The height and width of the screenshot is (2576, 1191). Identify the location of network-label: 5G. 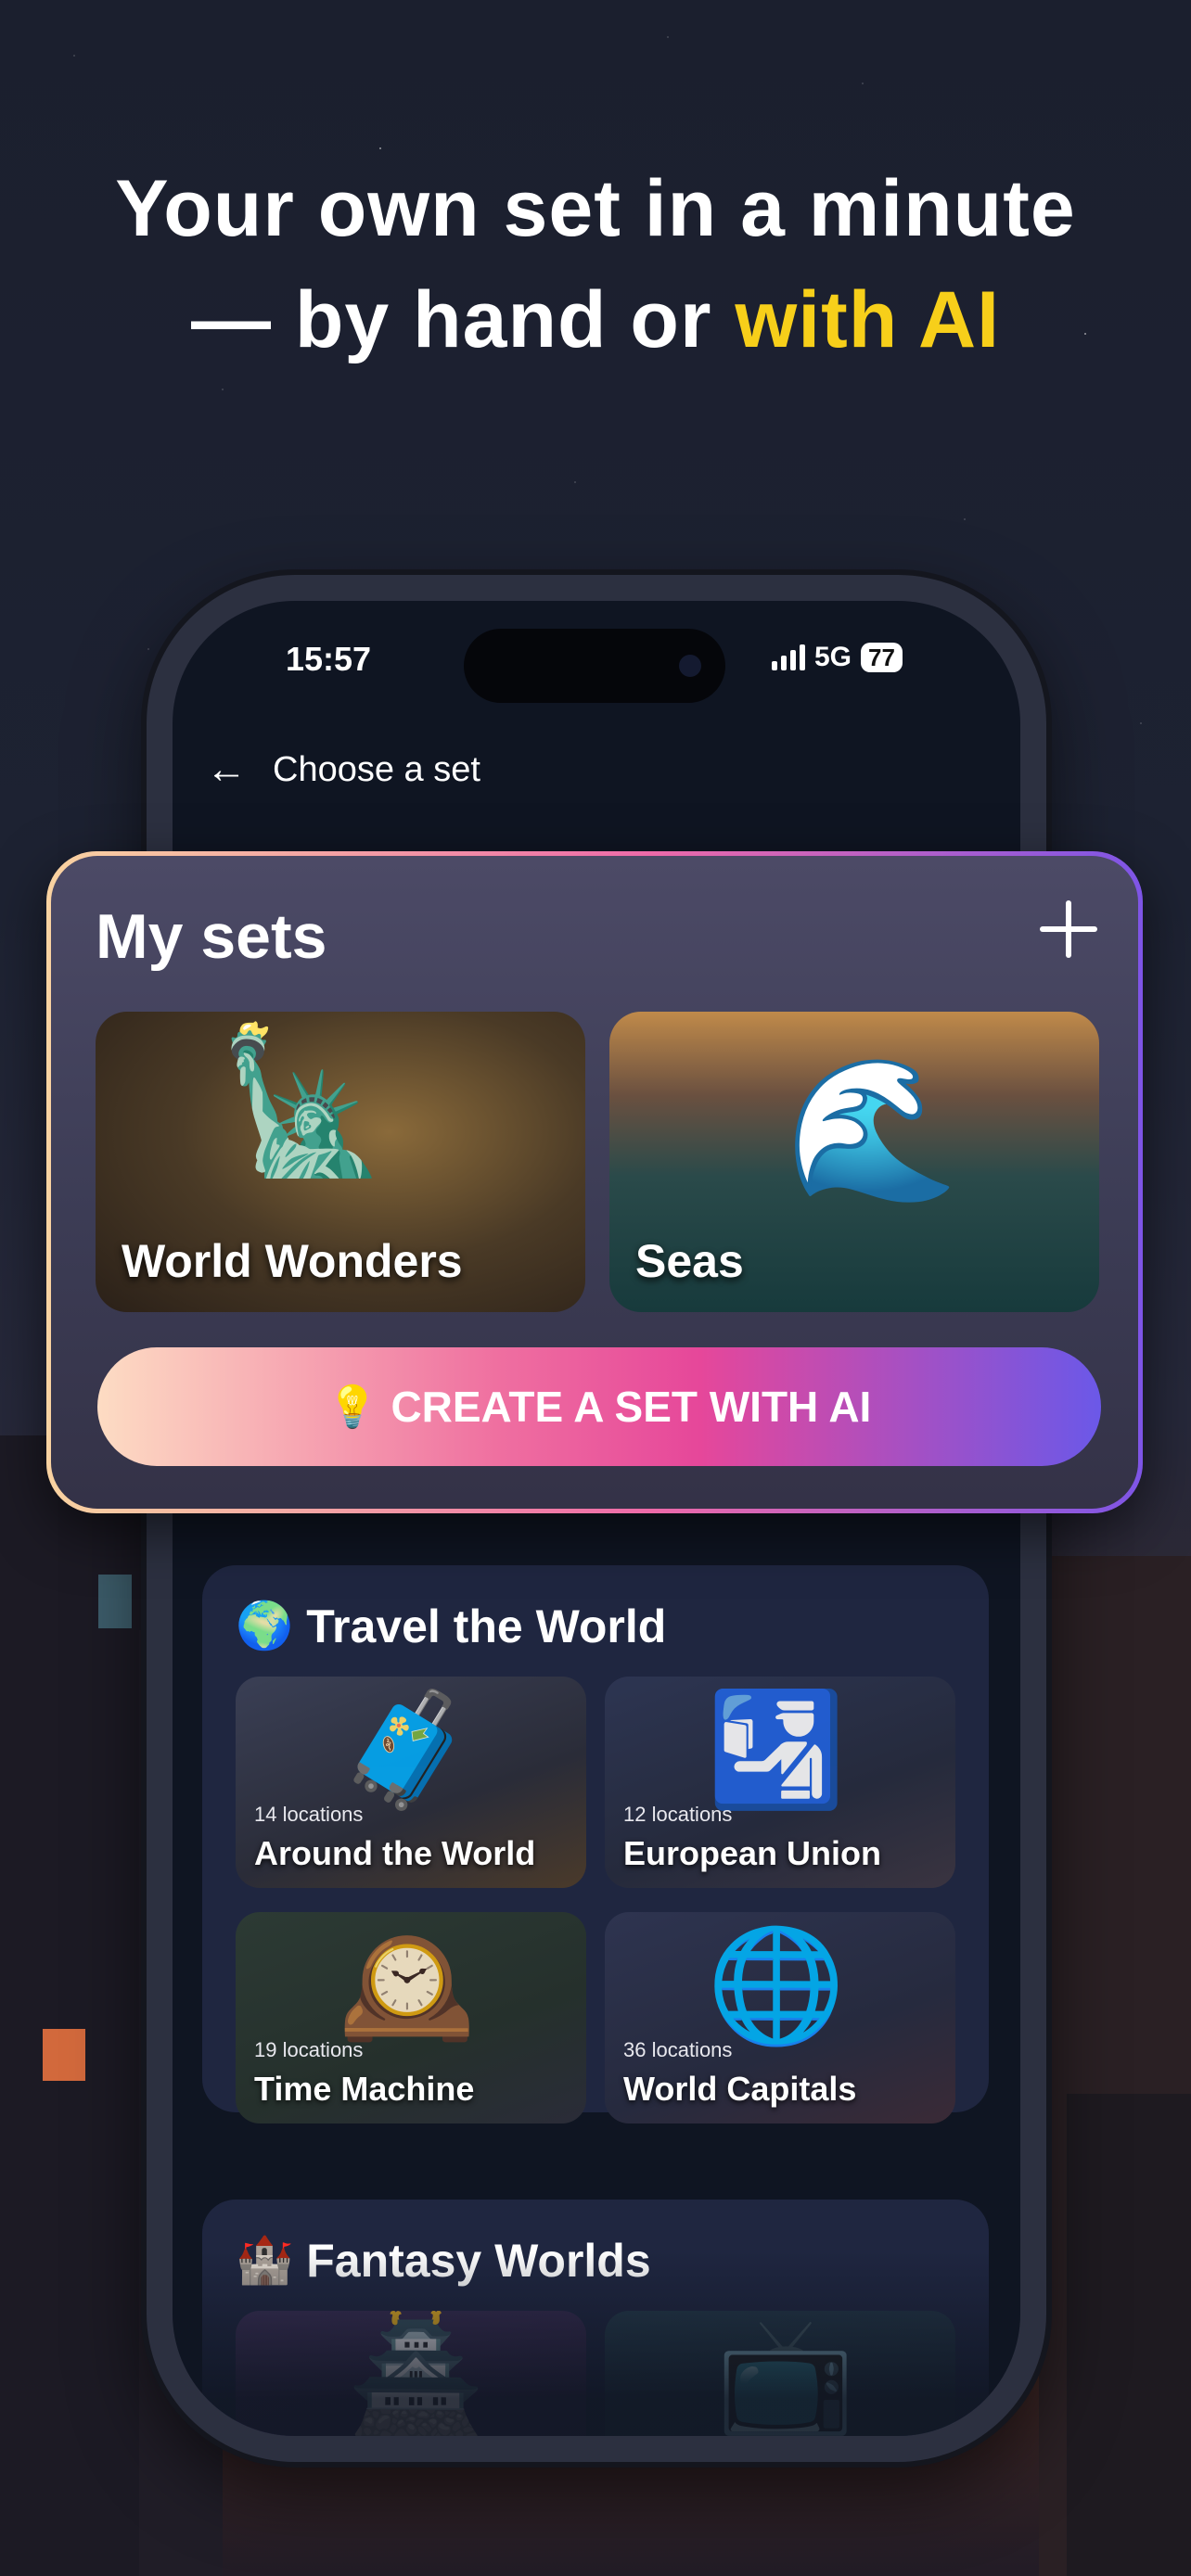
(833, 657).